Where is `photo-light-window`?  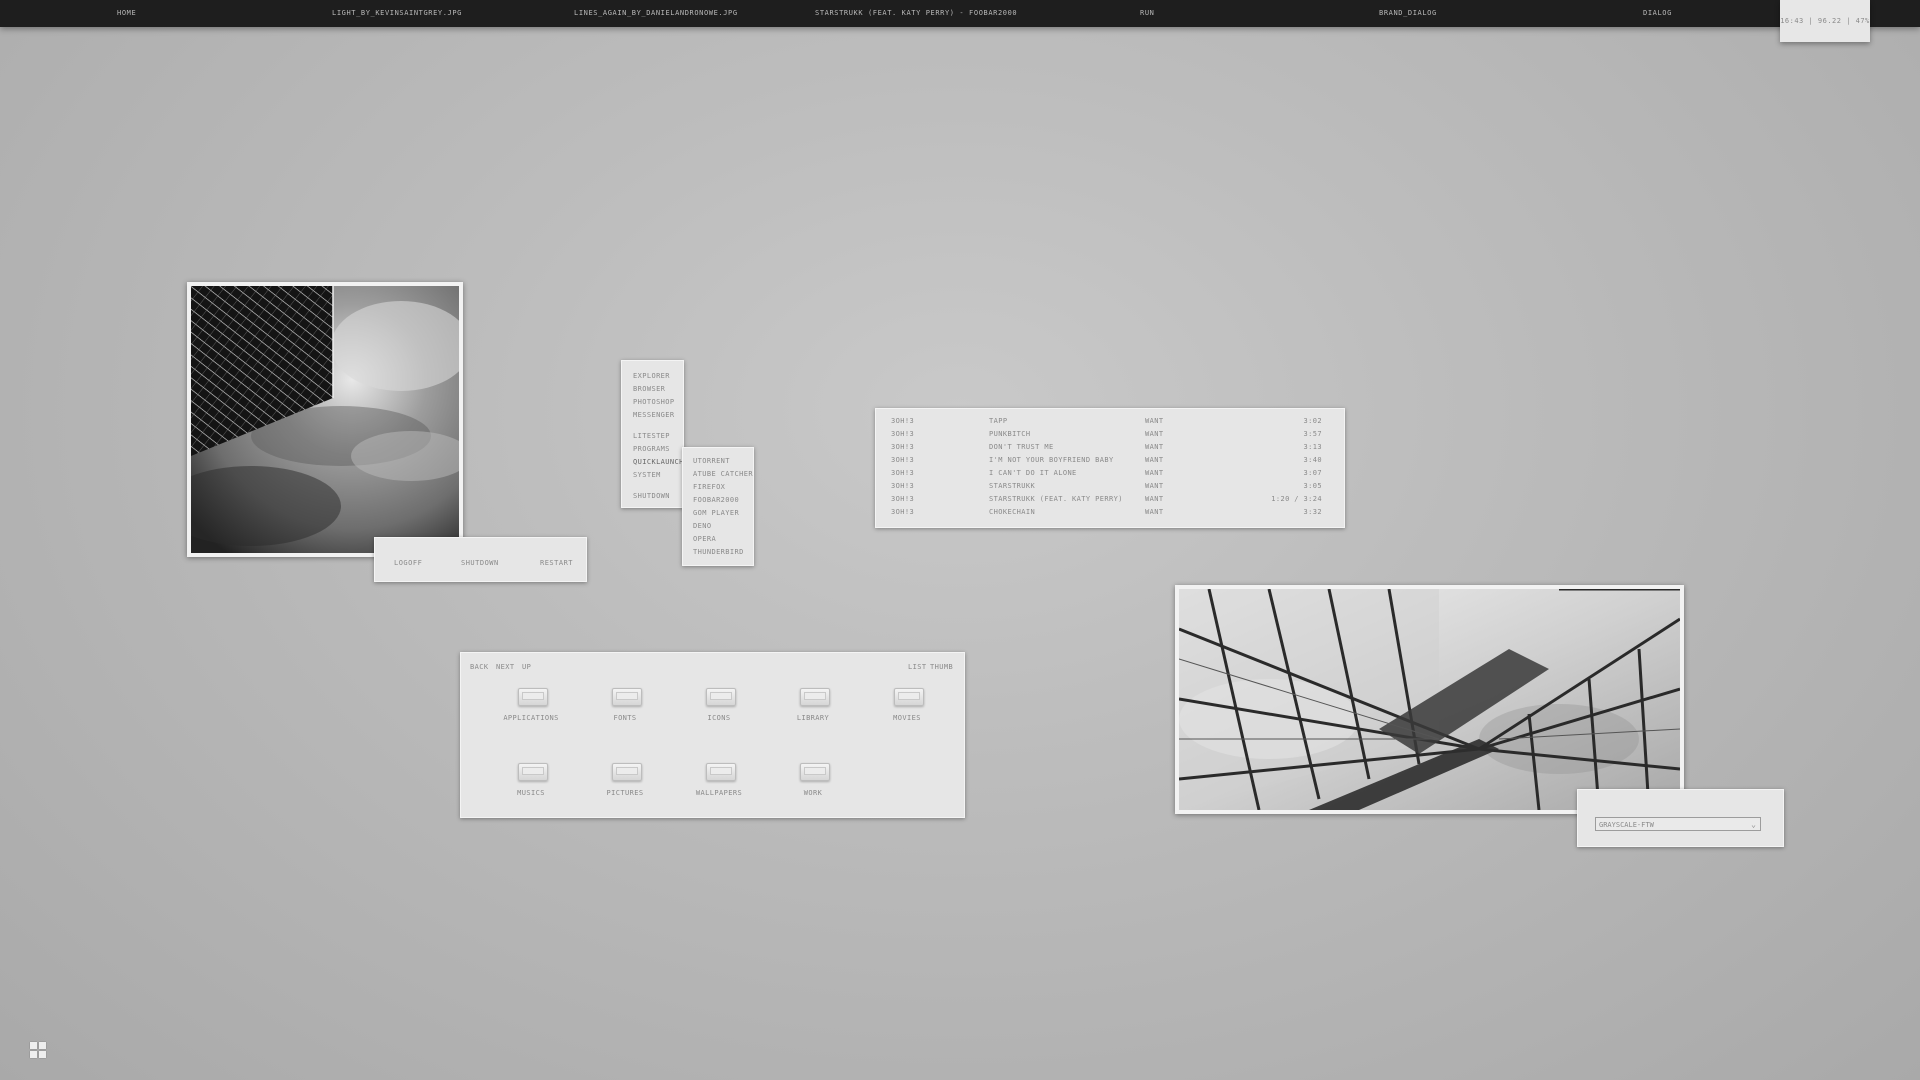 photo-light-window is located at coordinates (325, 419).